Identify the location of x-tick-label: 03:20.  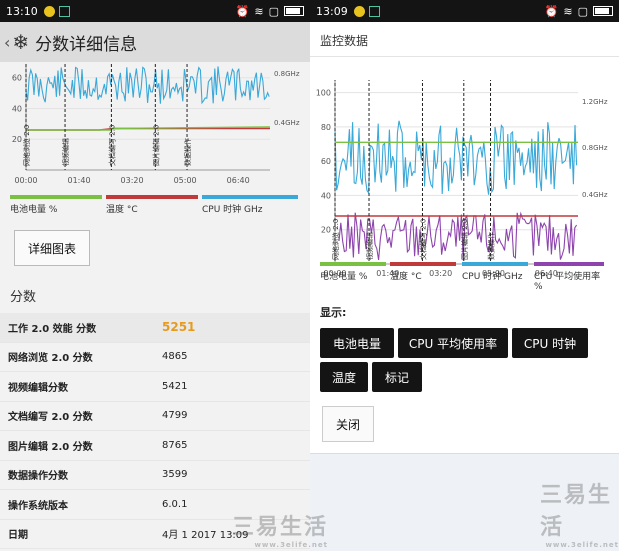
(132, 180).